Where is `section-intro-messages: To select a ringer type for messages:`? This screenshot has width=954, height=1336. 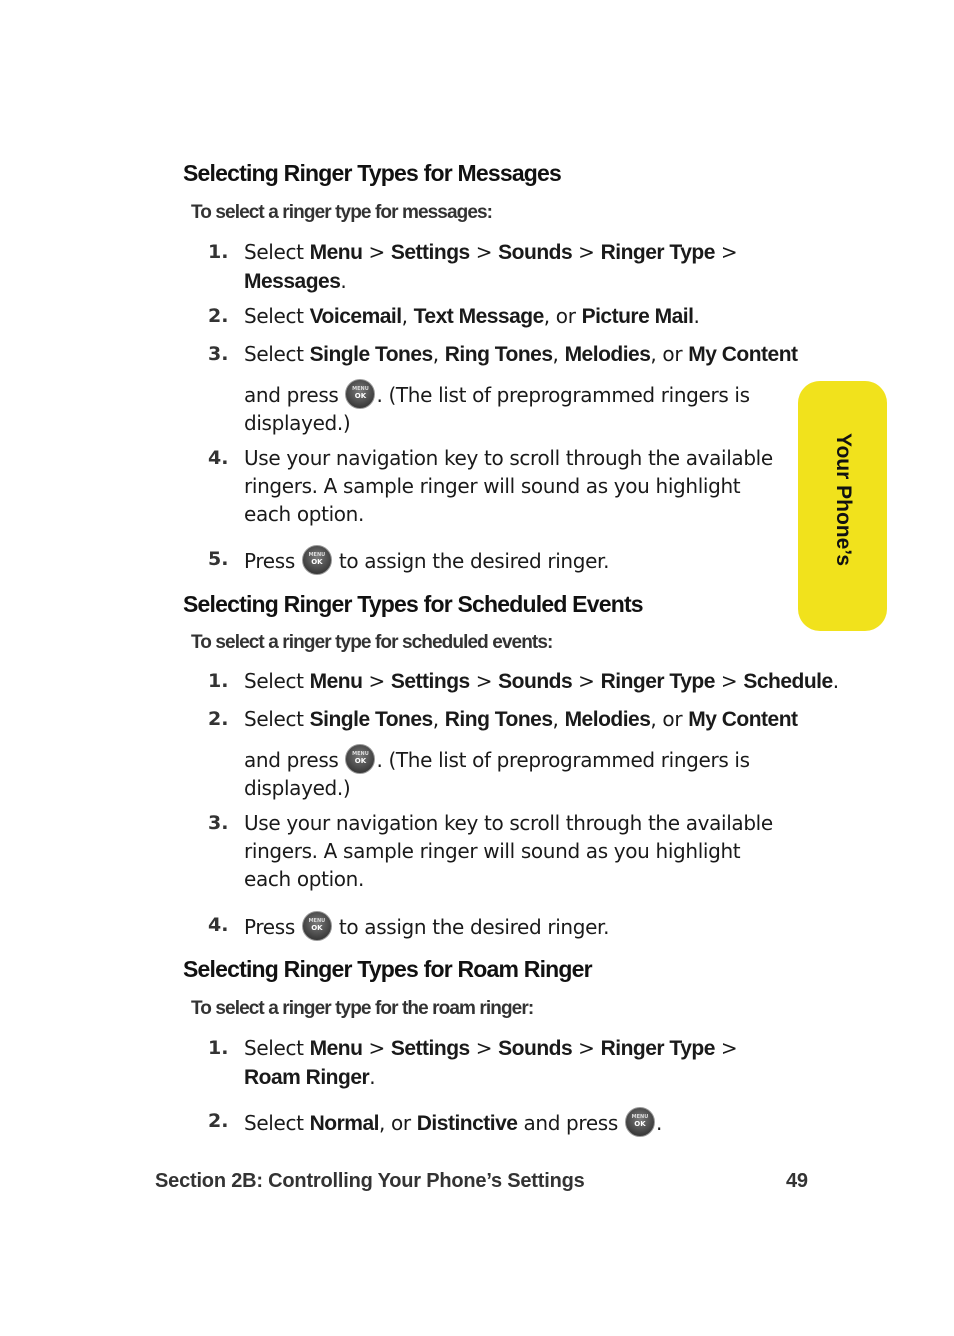
section-intro-messages: To select a ringer type for messages: is located at coordinates (342, 212).